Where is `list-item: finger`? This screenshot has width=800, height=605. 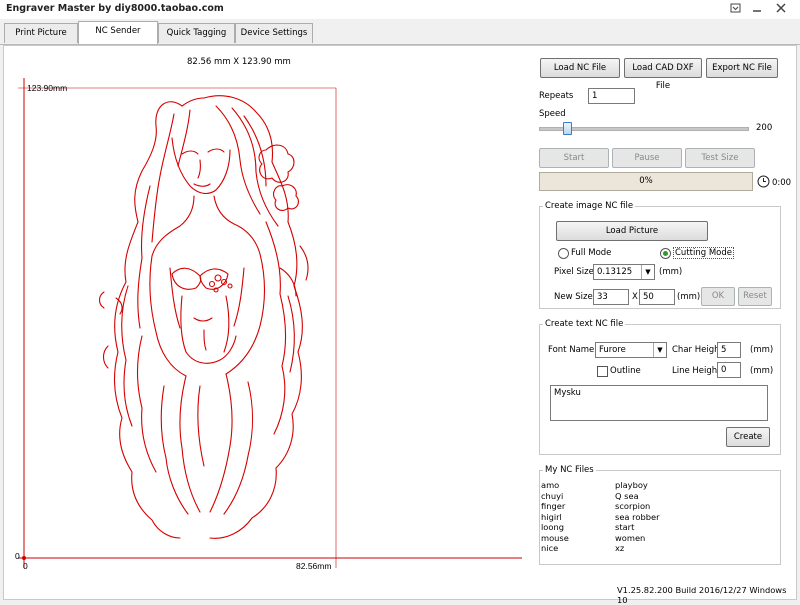 list-item: finger is located at coordinates (553, 506).